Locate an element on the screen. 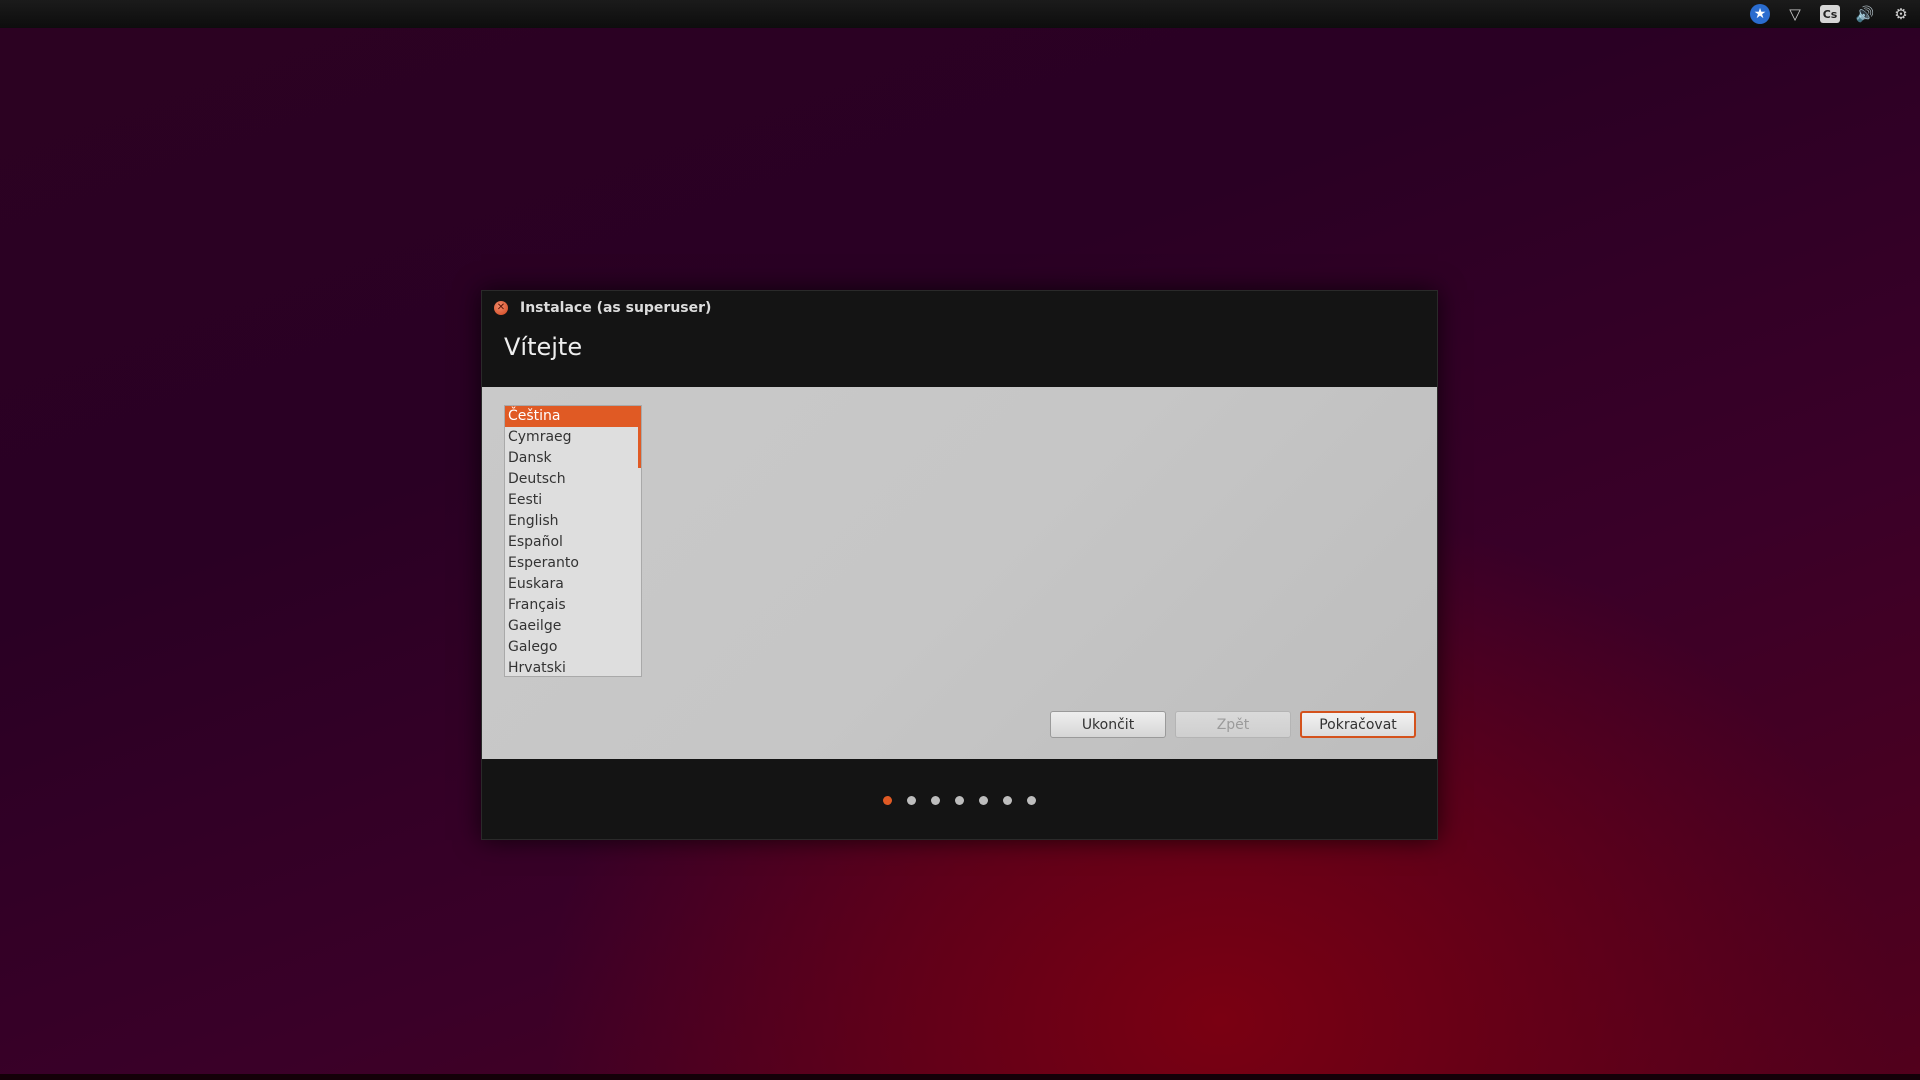 The width and height of the screenshot is (1920, 1080). language-item: Eesti is located at coordinates (573, 500).